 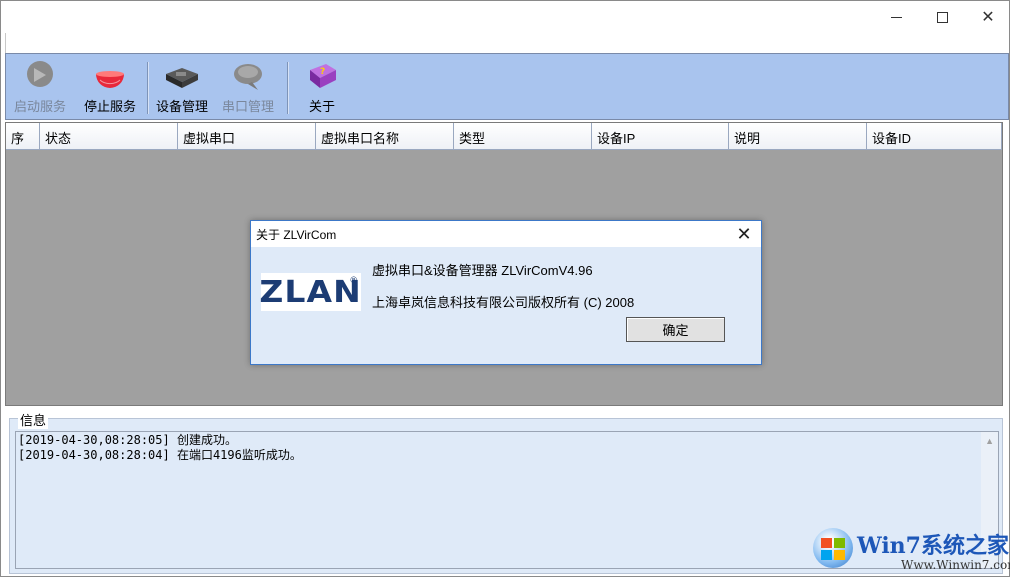 I want to click on logo-text: ZLAN, so click(x=311, y=292).